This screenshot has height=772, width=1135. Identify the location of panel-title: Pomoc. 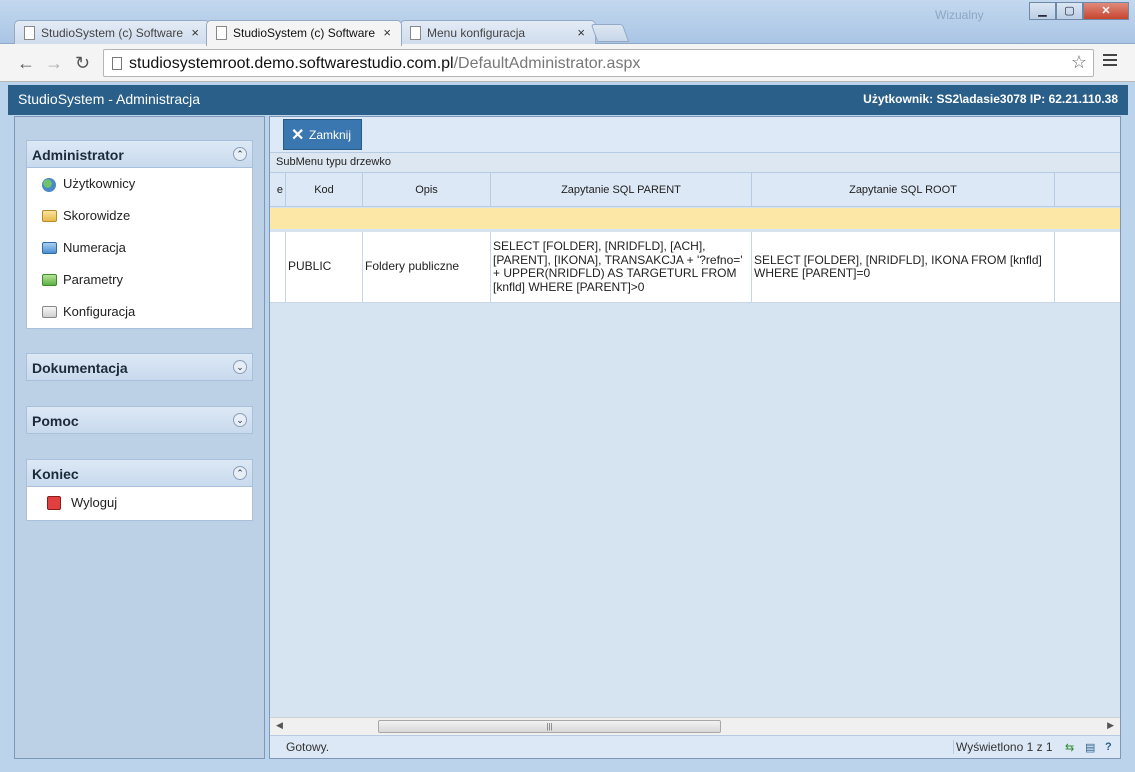
(55, 421).